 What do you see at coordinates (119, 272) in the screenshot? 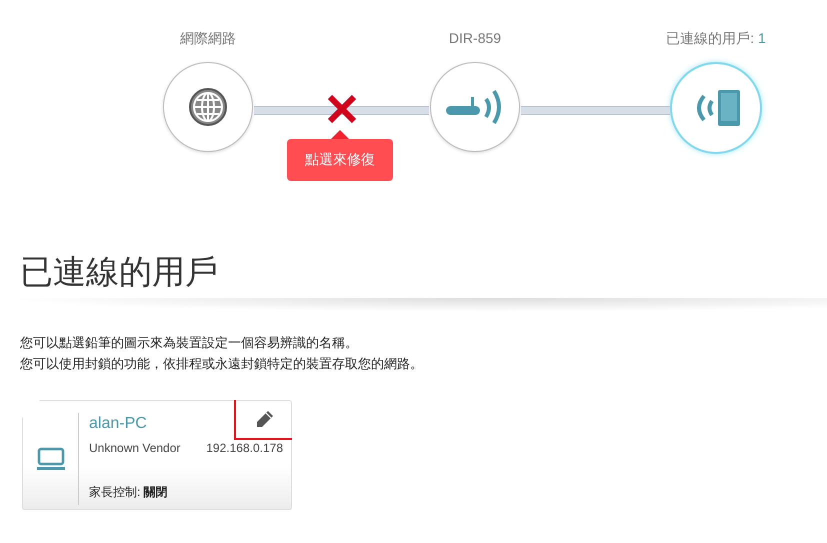
I see `section-title: 已連線的用戶` at bounding box center [119, 272].